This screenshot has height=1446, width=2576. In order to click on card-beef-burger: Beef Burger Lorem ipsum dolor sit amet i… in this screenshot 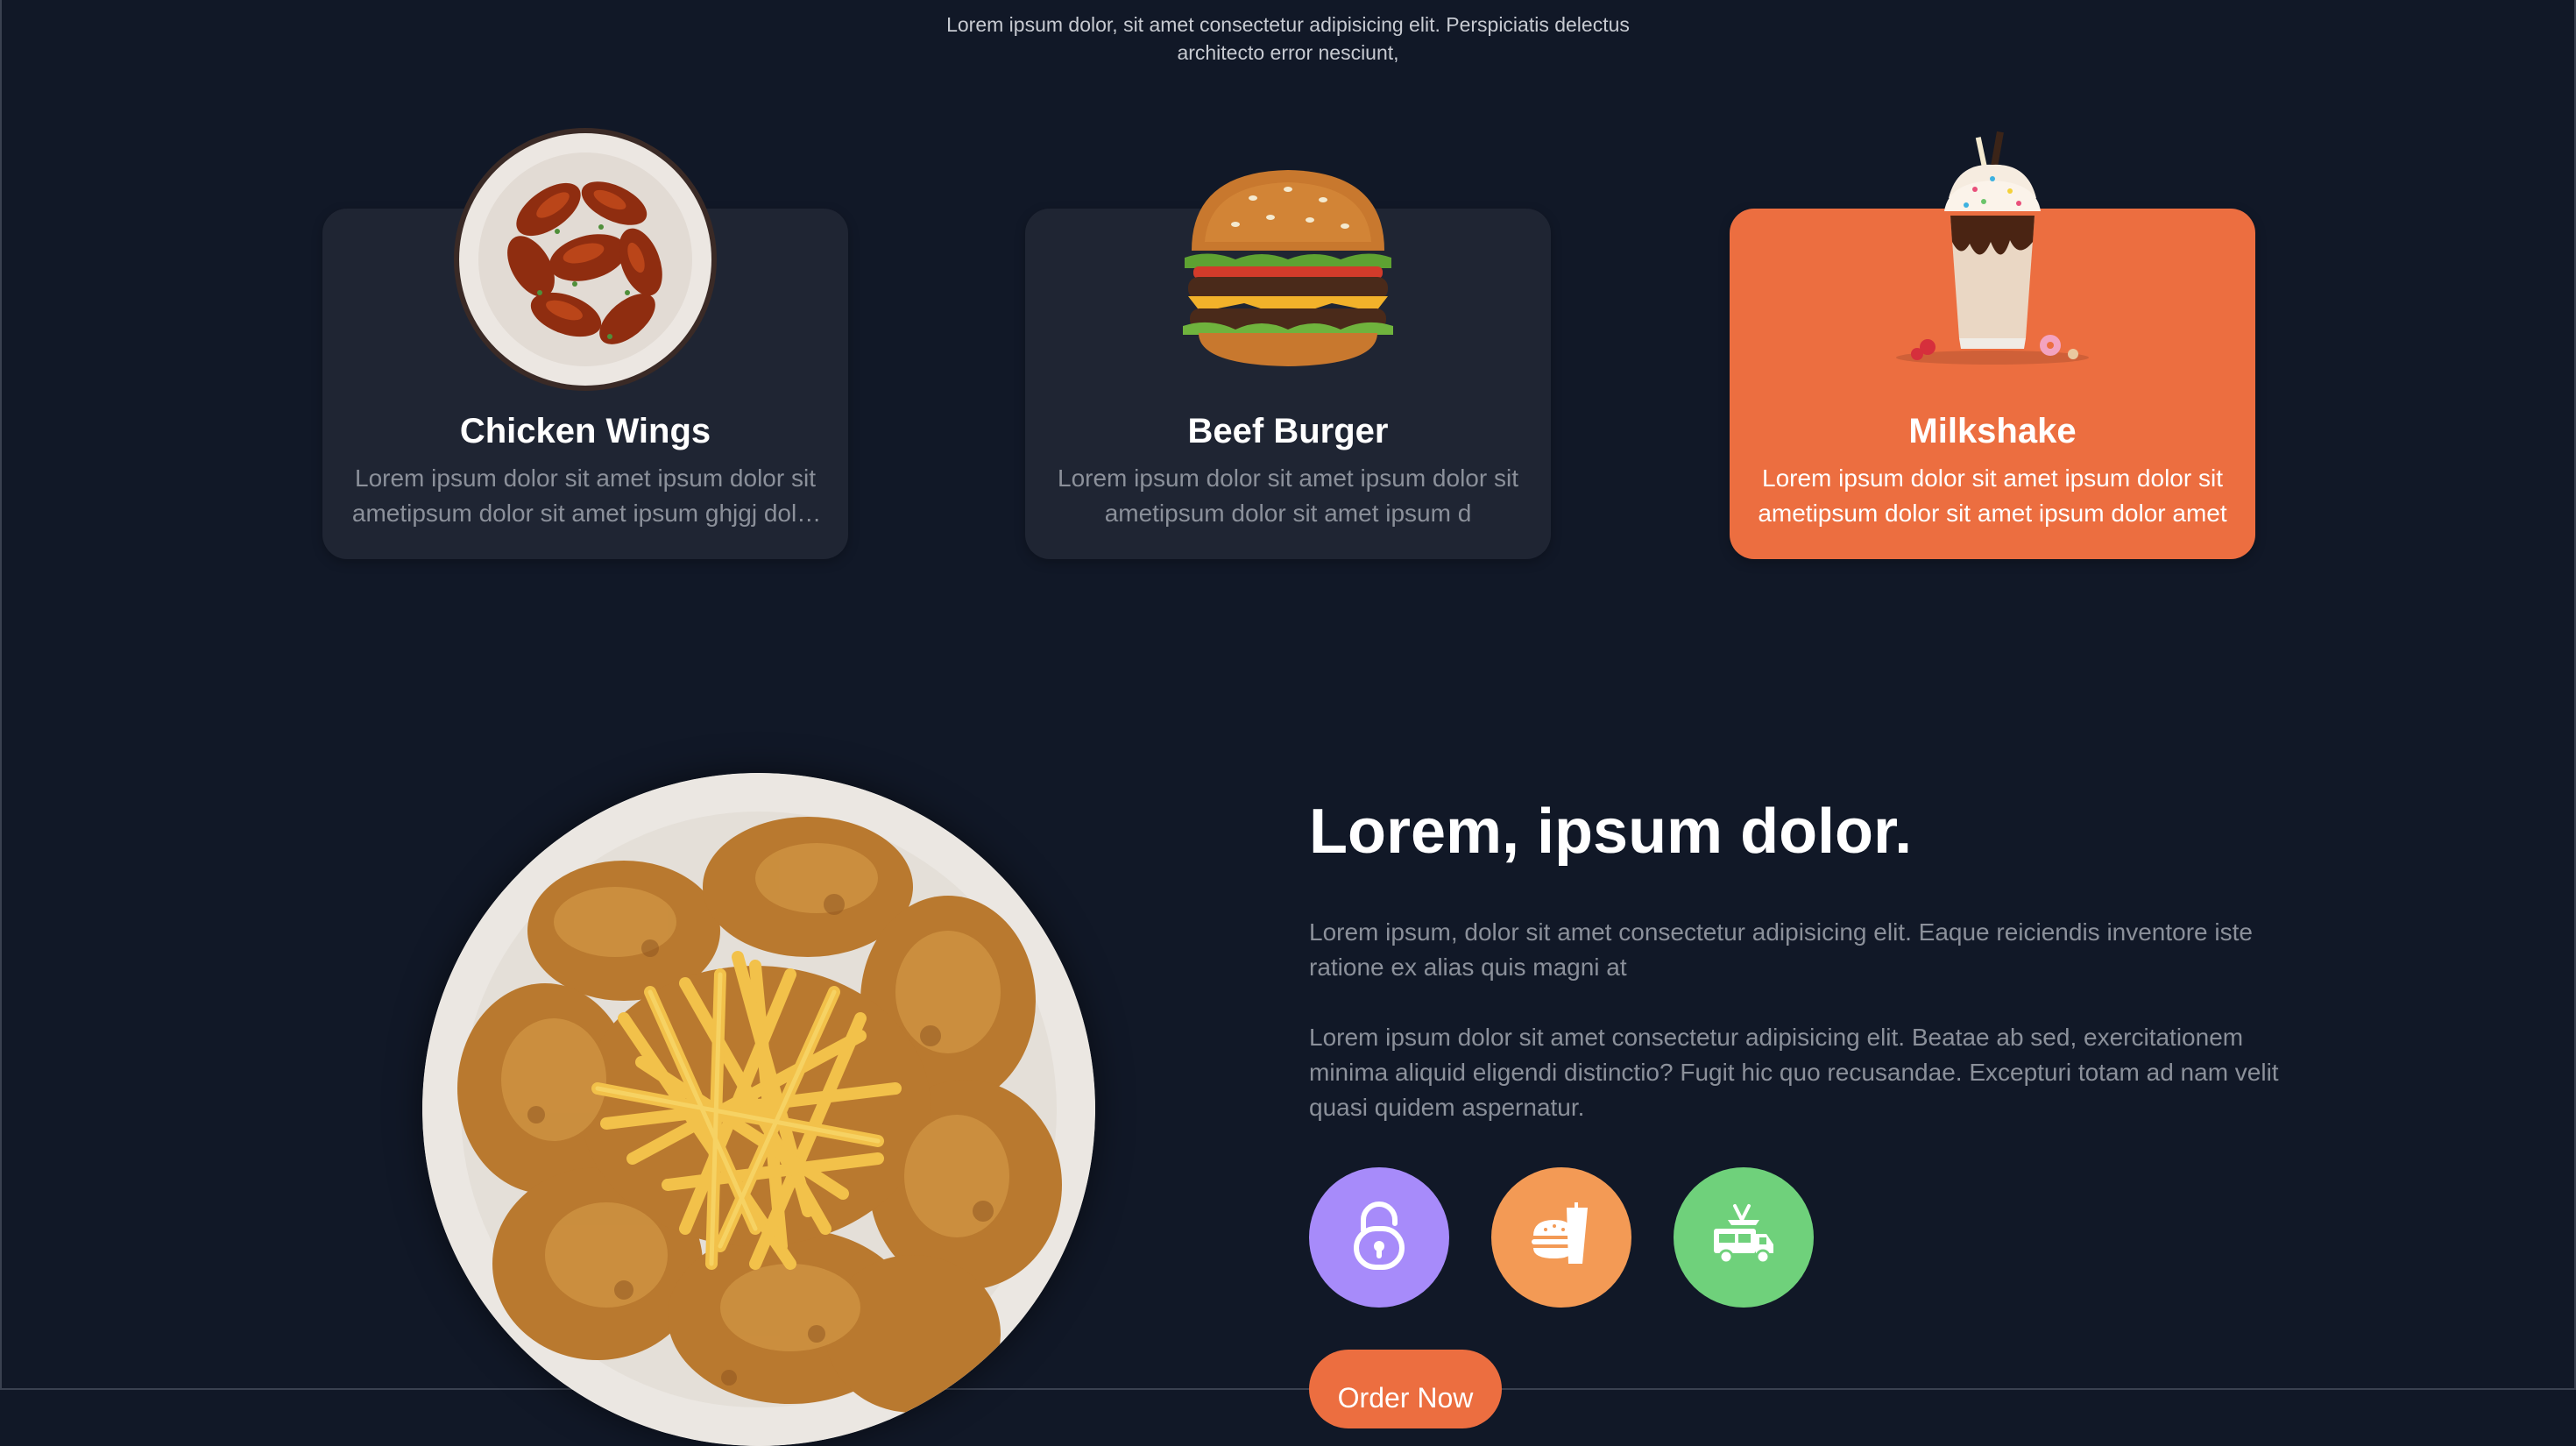, I will do `click(1288, 364)`.